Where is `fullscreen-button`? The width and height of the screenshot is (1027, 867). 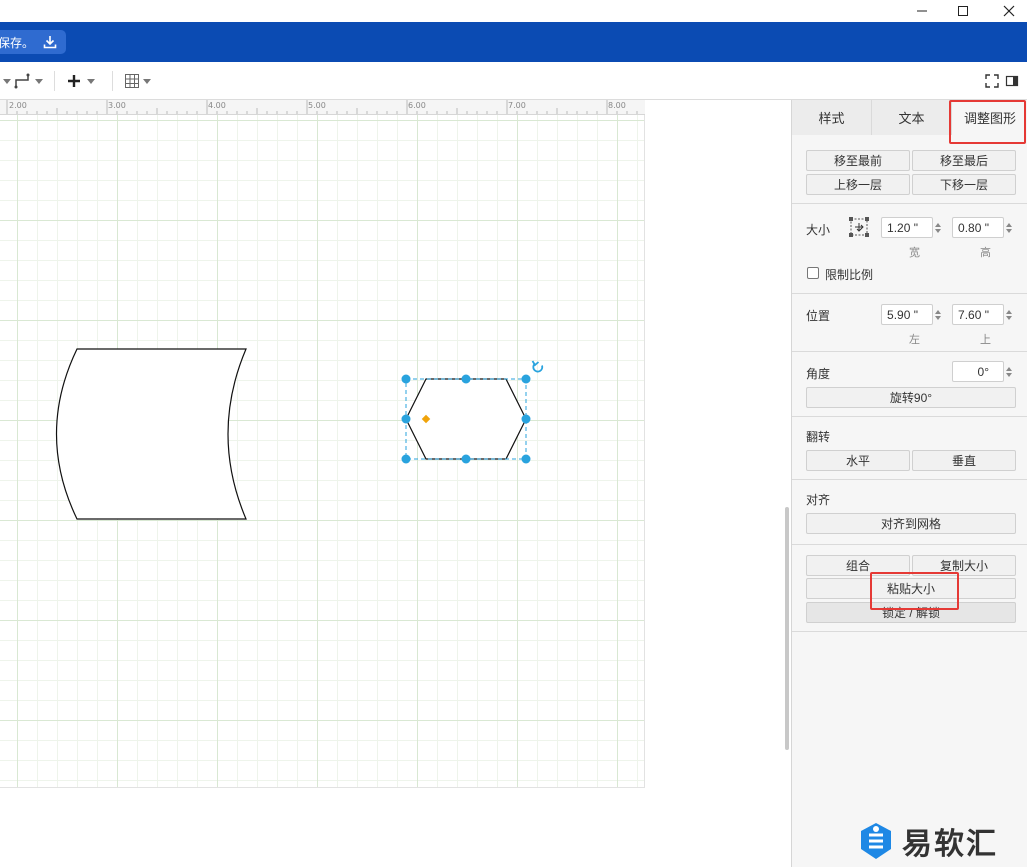
fullscreen-button is located at coordinates (992, 81).